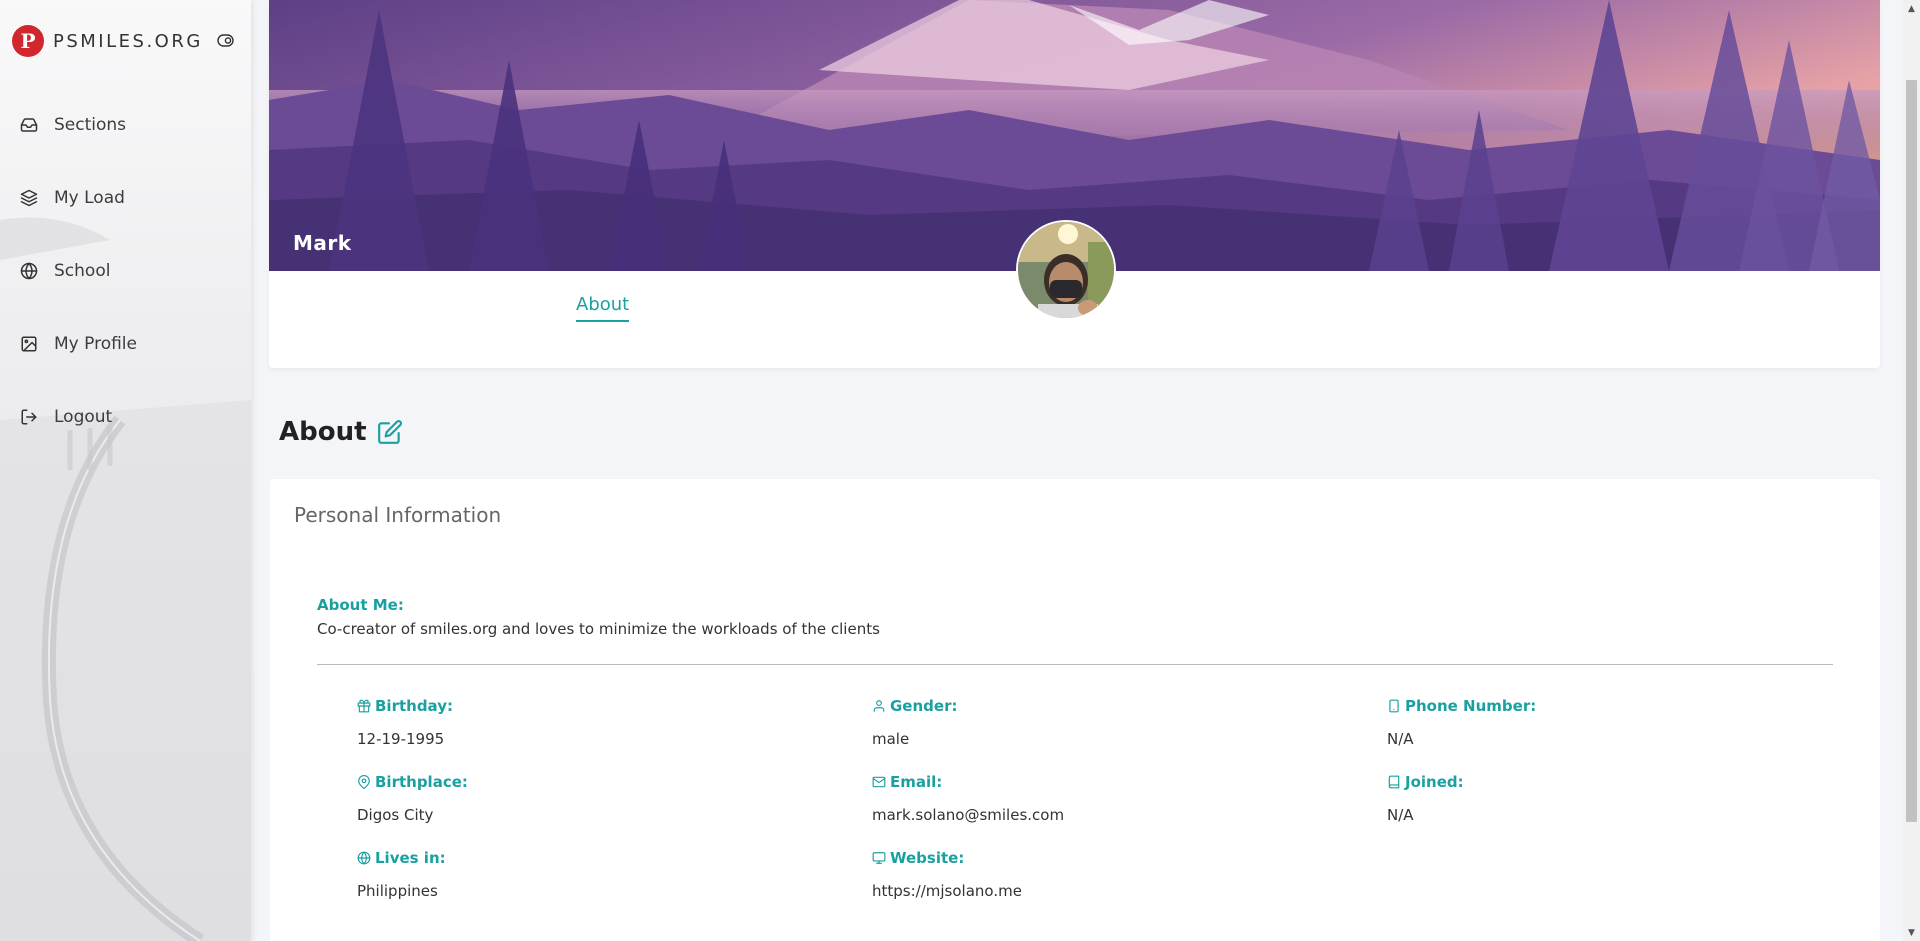  What do you see at coordinates (1461, 722) in the screenshot?
I see `field-phone-number: Phone Number: N/A` at bounding box center [1461, 722].